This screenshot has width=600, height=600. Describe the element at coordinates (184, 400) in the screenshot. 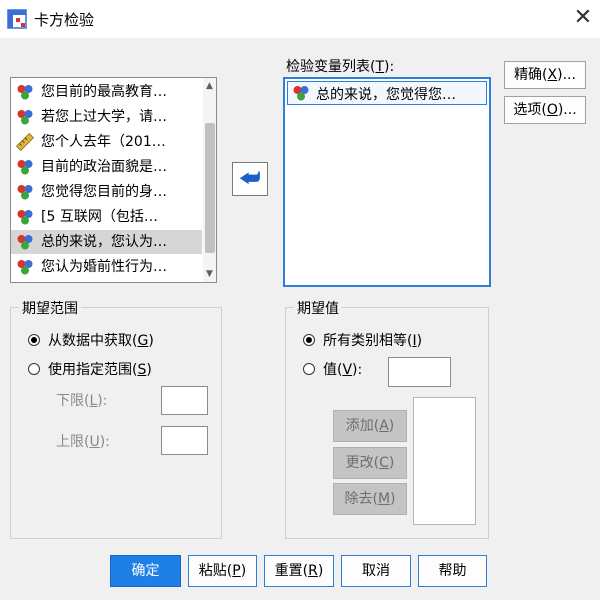

I see `lower-bound-field` at that location.